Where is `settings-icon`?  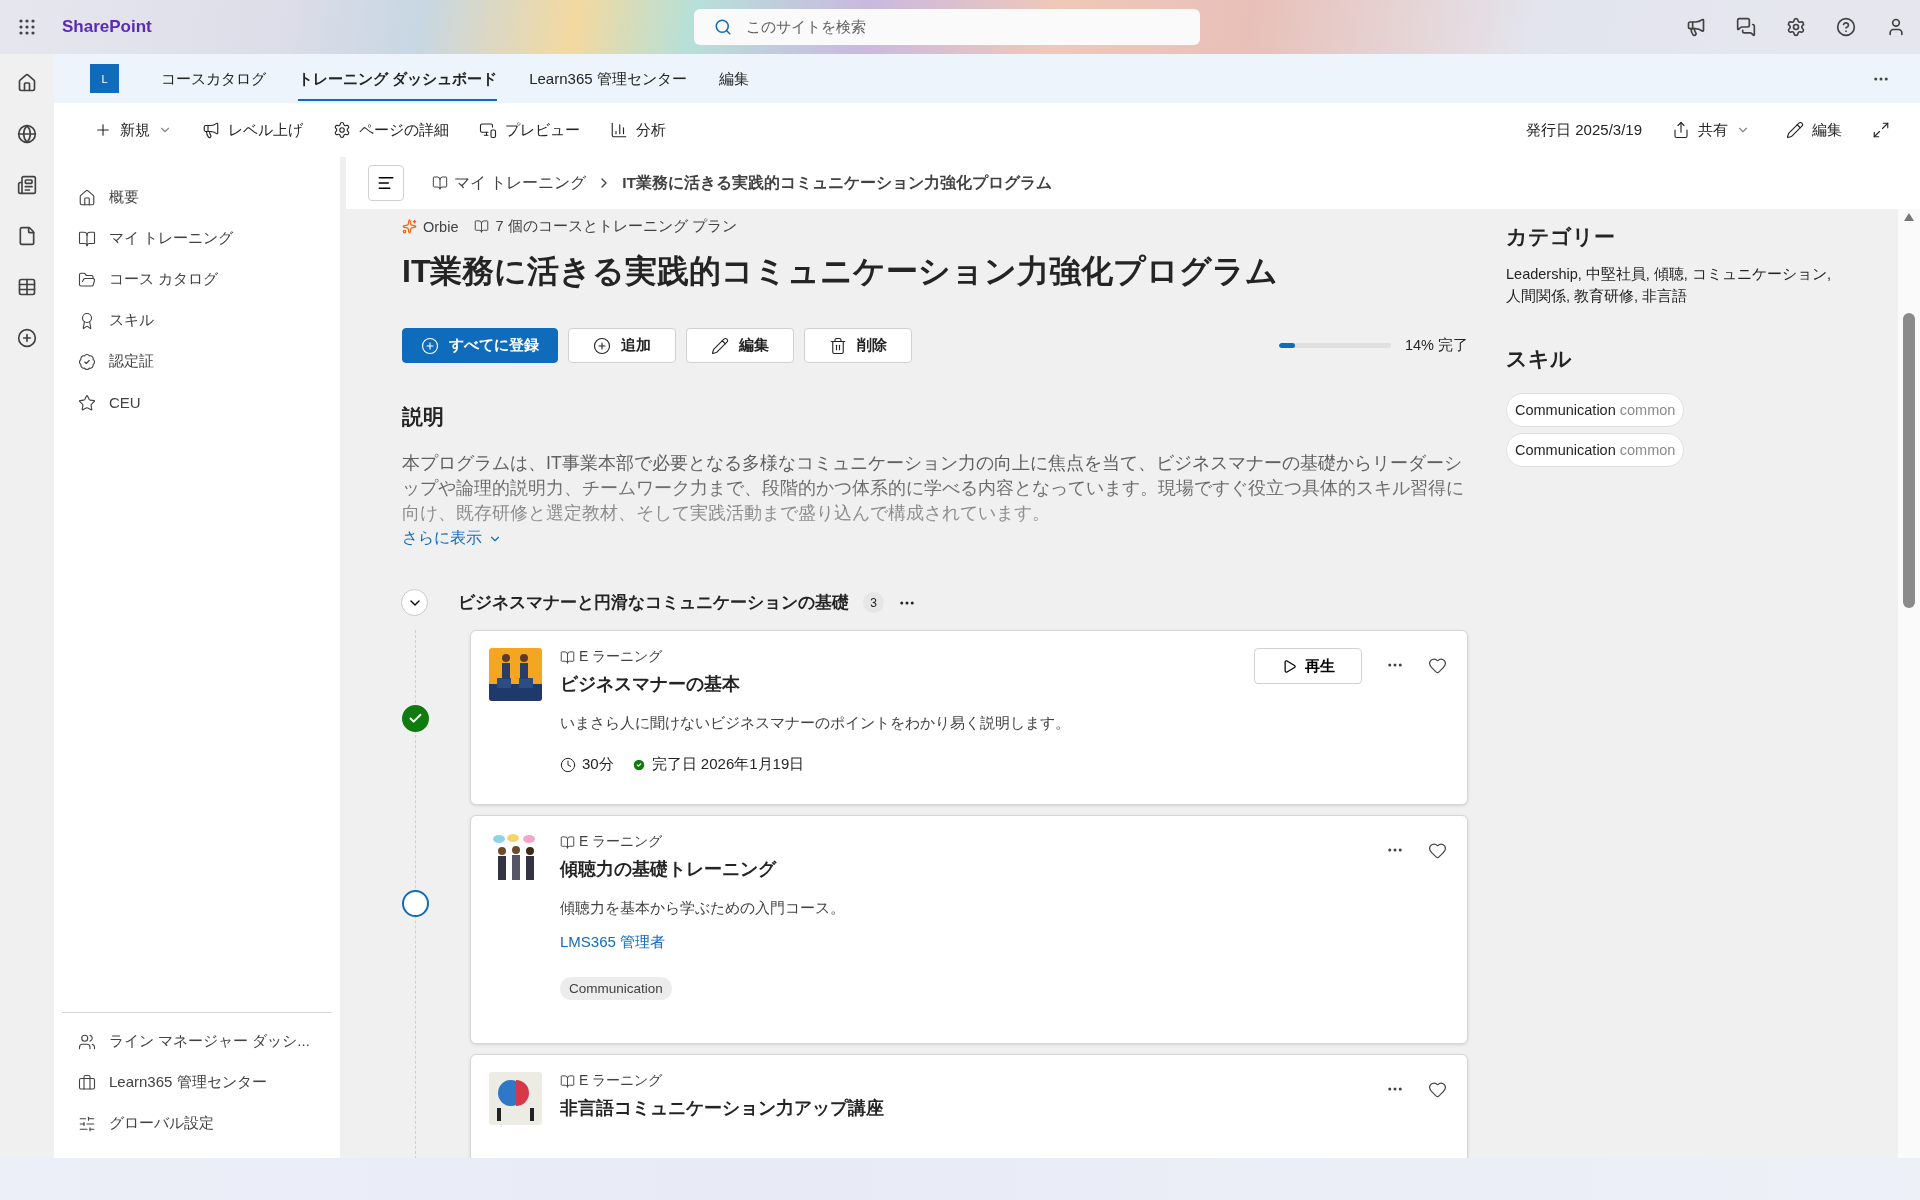 settings-icon is located at coordinates (1796, 27).